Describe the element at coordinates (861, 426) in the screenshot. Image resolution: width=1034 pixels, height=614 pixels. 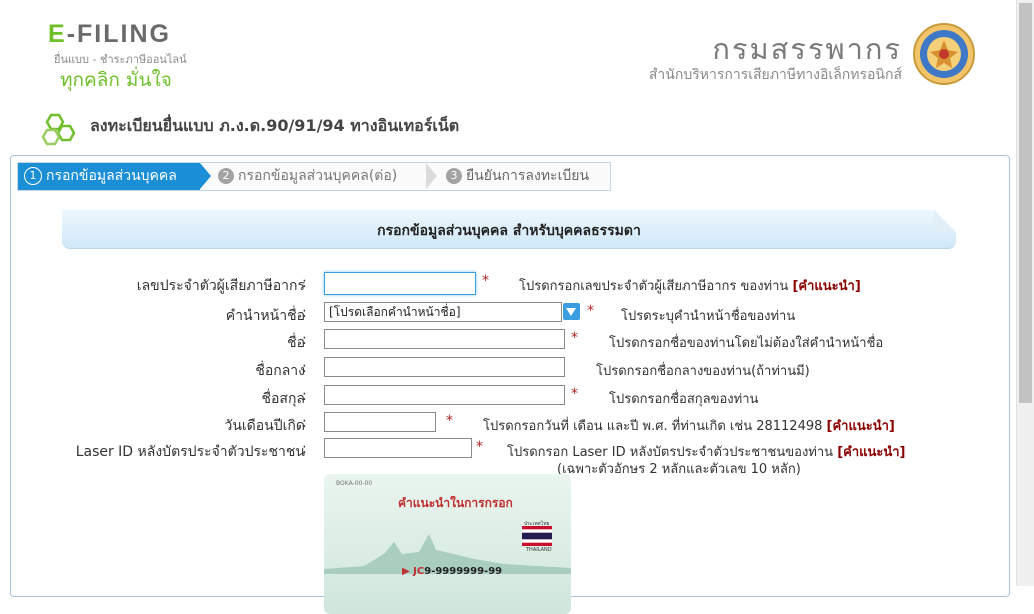
I see `birth-date-help-link: [คำแนะนำ]` at that location.